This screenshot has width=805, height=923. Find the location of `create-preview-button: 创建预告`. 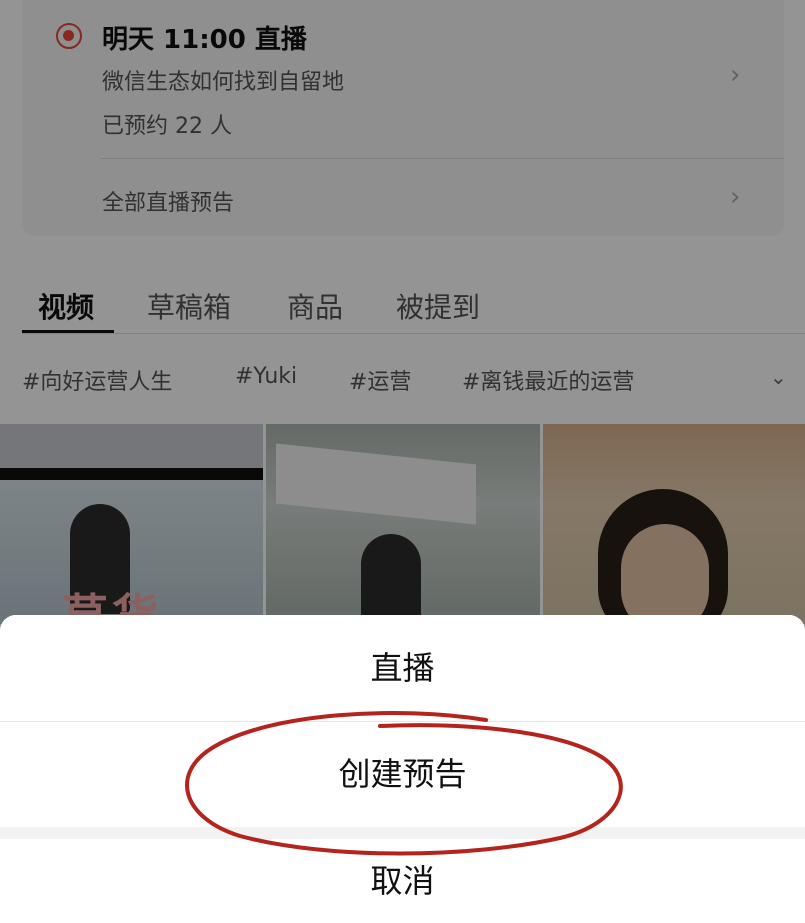

create-preview-button: 创建预告 is located at coordinates (402, 774).